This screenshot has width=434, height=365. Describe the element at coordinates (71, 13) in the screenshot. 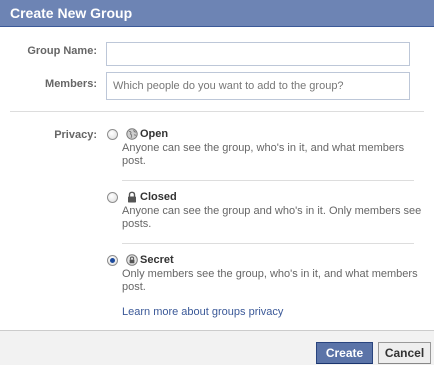

I see `dialog-title: Create New Group` at that location.